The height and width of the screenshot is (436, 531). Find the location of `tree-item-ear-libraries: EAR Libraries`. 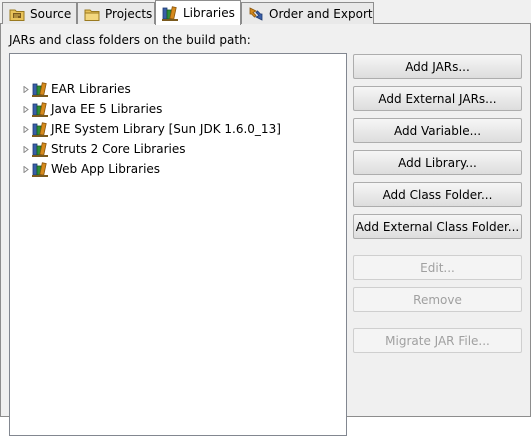

tree-item-ear-libraries: EAR Libraries is located at coordinates (178, 89).